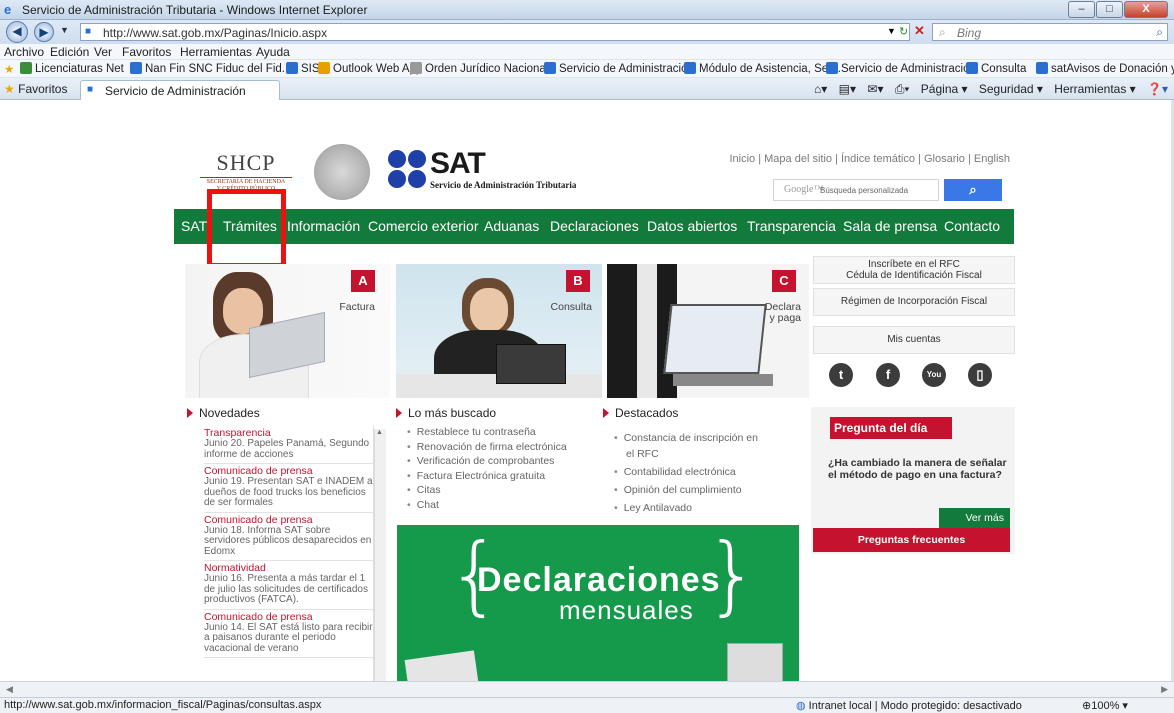 The width and height of the screenshot is (1174, 713). I want to click on back-button: ◀, so click(17, 32).